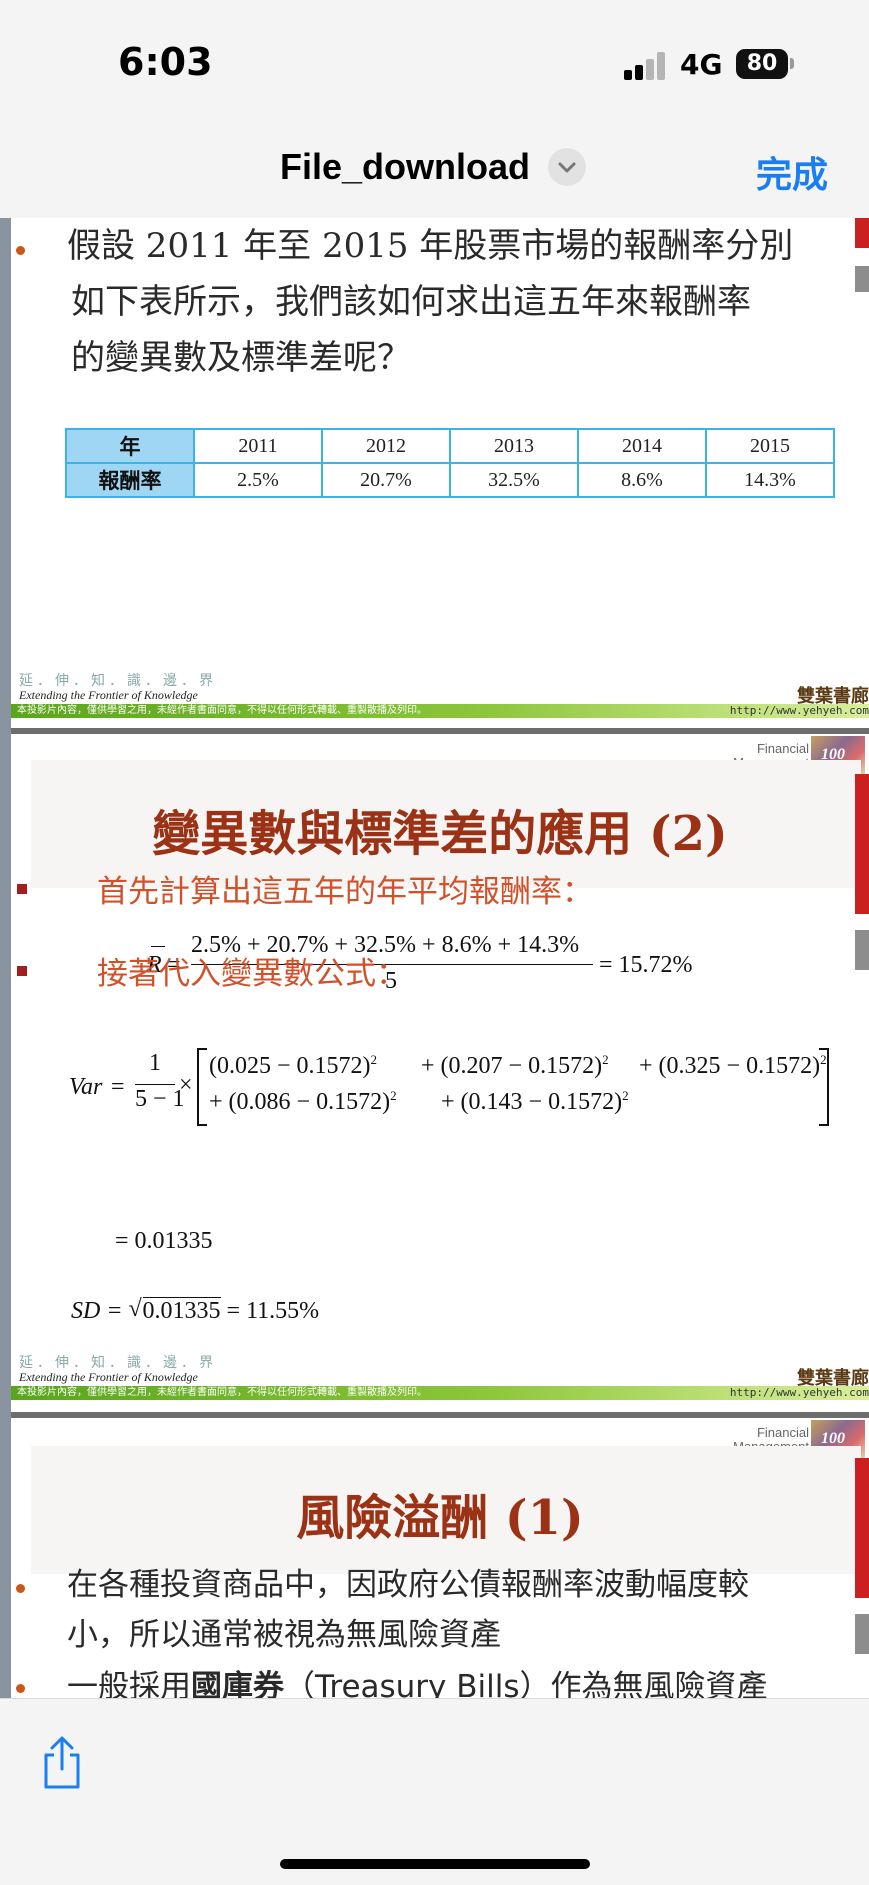  I want to click on radicand: 0.01335, so click(181, 1310).